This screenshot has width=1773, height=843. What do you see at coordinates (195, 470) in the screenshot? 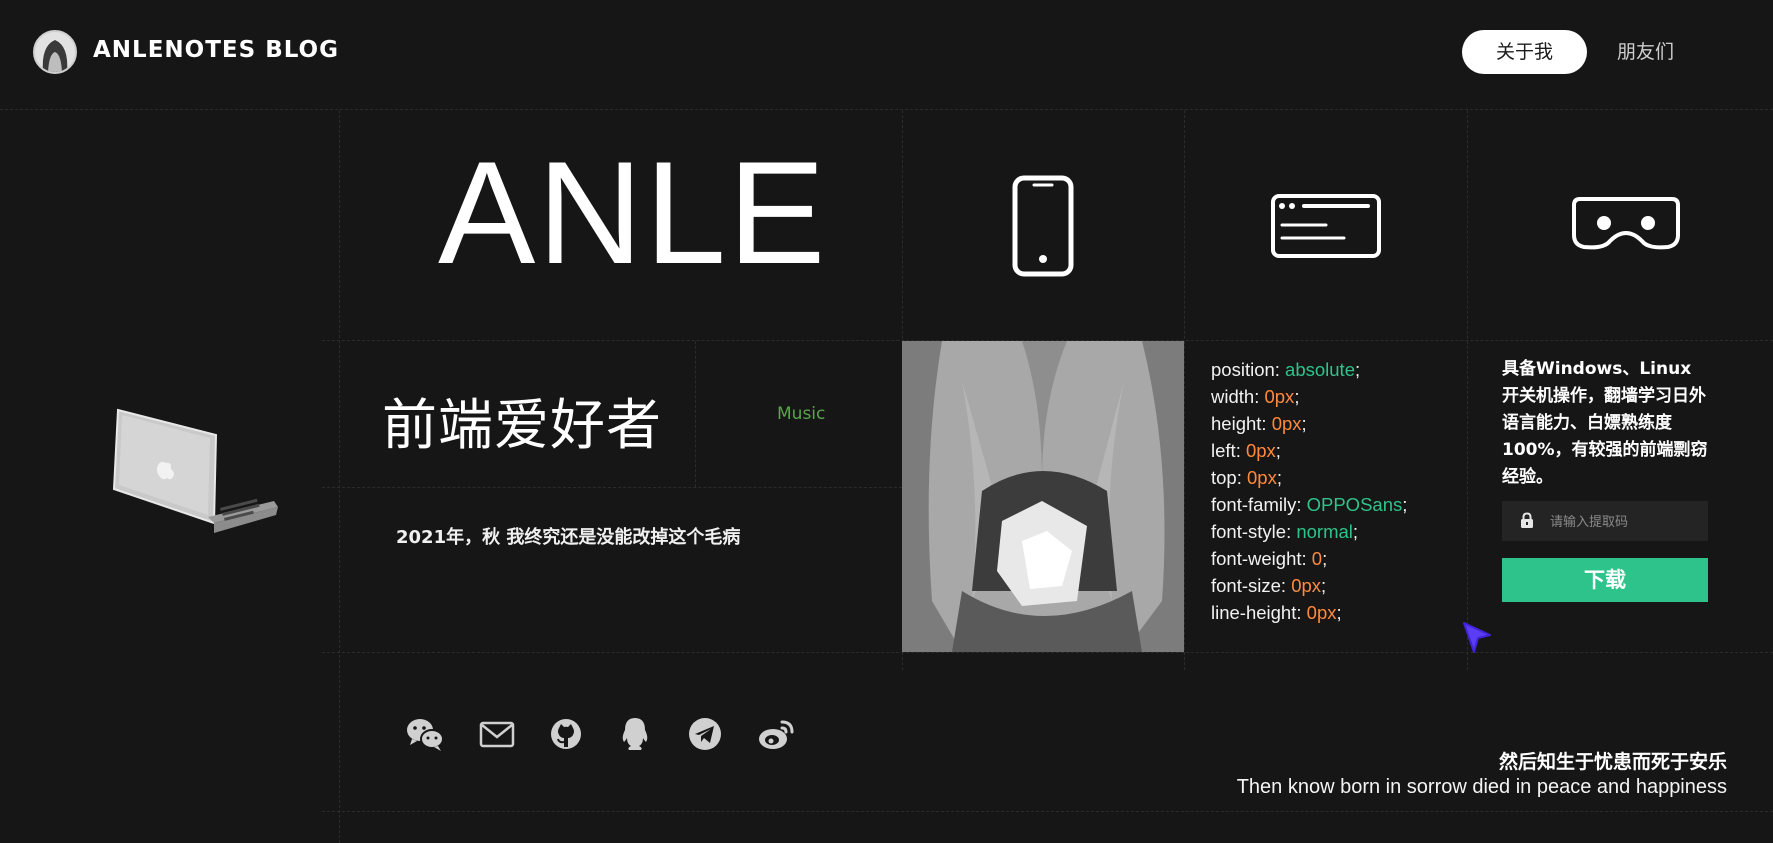
I see `laptop-icon` at bounding box center [195, 470].